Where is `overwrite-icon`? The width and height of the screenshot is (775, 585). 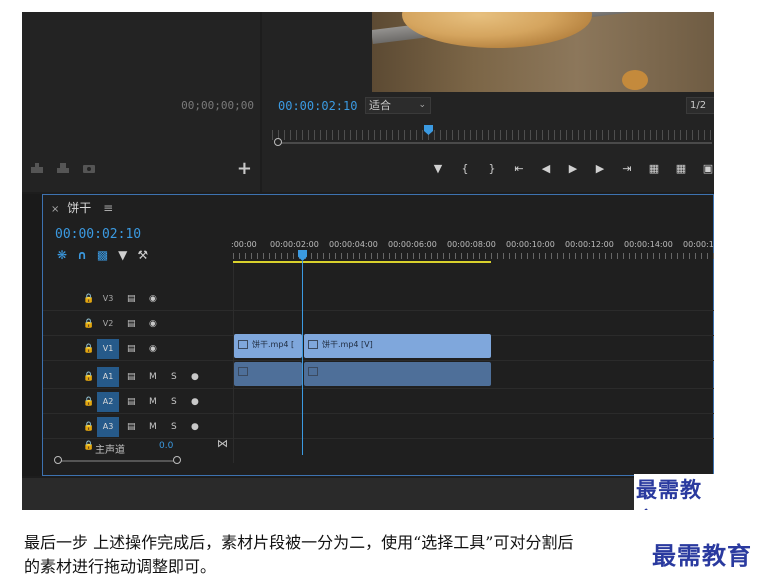 overwrite-icon is located at coordinates (63, 168).